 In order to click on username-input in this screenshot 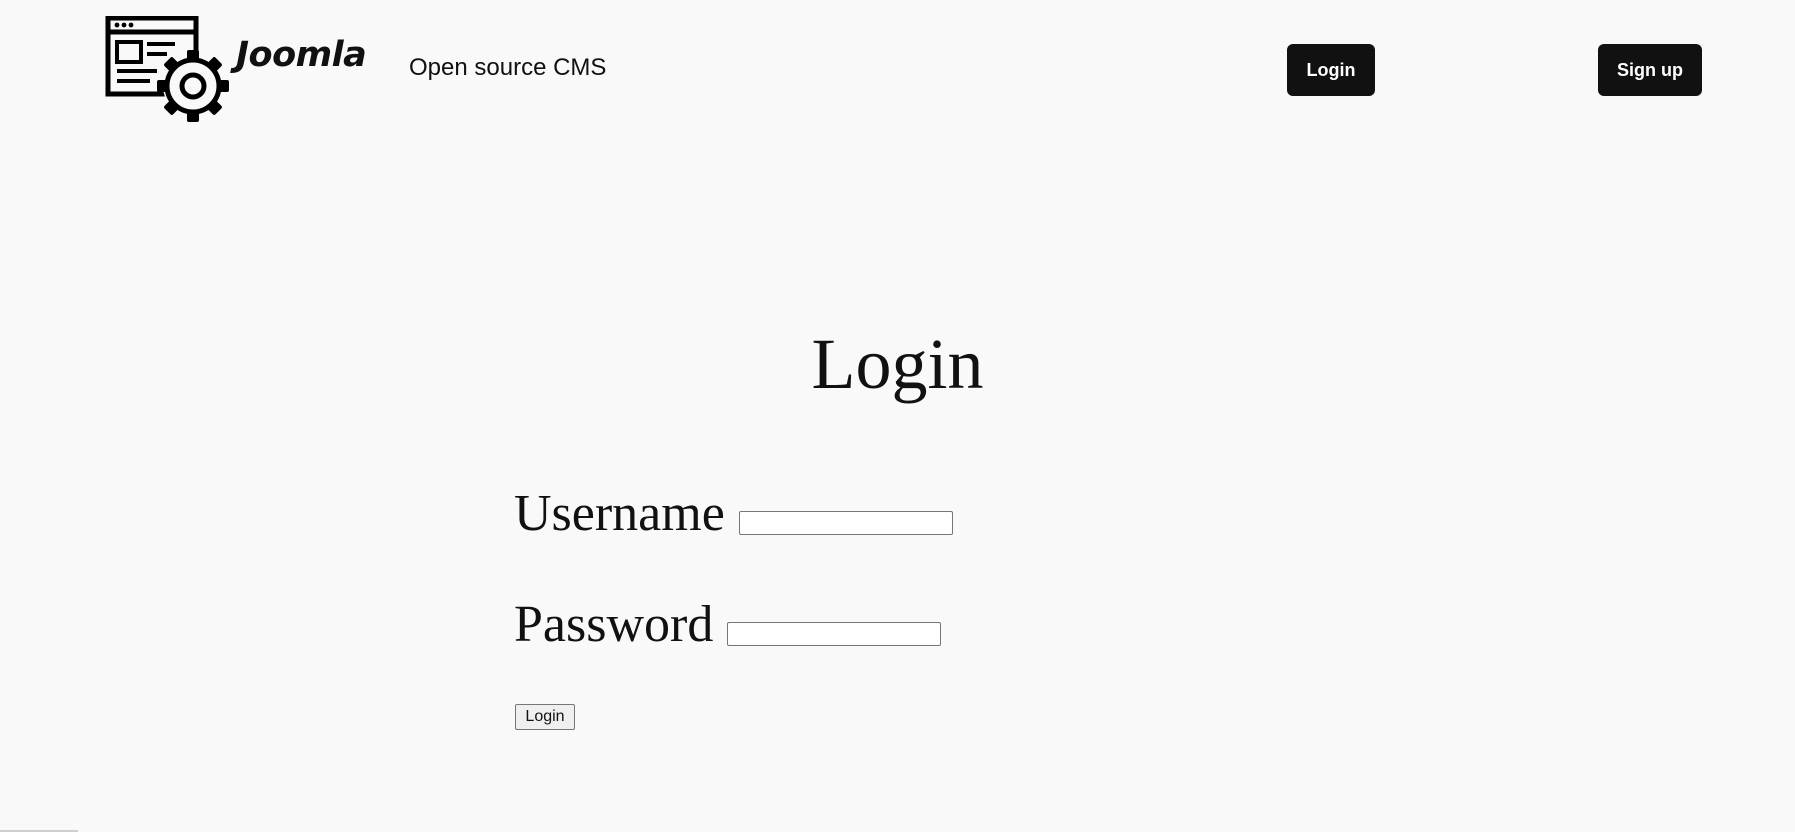, I will do `click(845, 523)`.